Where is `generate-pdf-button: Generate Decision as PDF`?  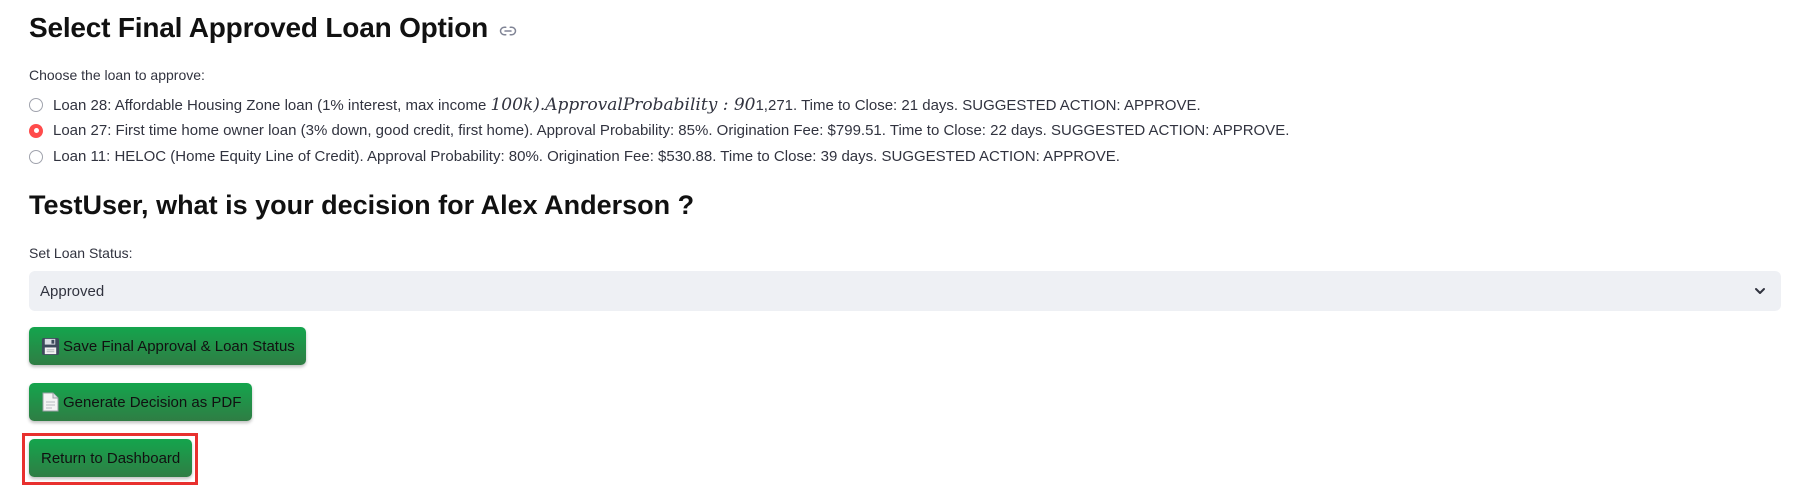
generate-pdf-button: Generate Decision as PDF is located at coordinates (141, 402).